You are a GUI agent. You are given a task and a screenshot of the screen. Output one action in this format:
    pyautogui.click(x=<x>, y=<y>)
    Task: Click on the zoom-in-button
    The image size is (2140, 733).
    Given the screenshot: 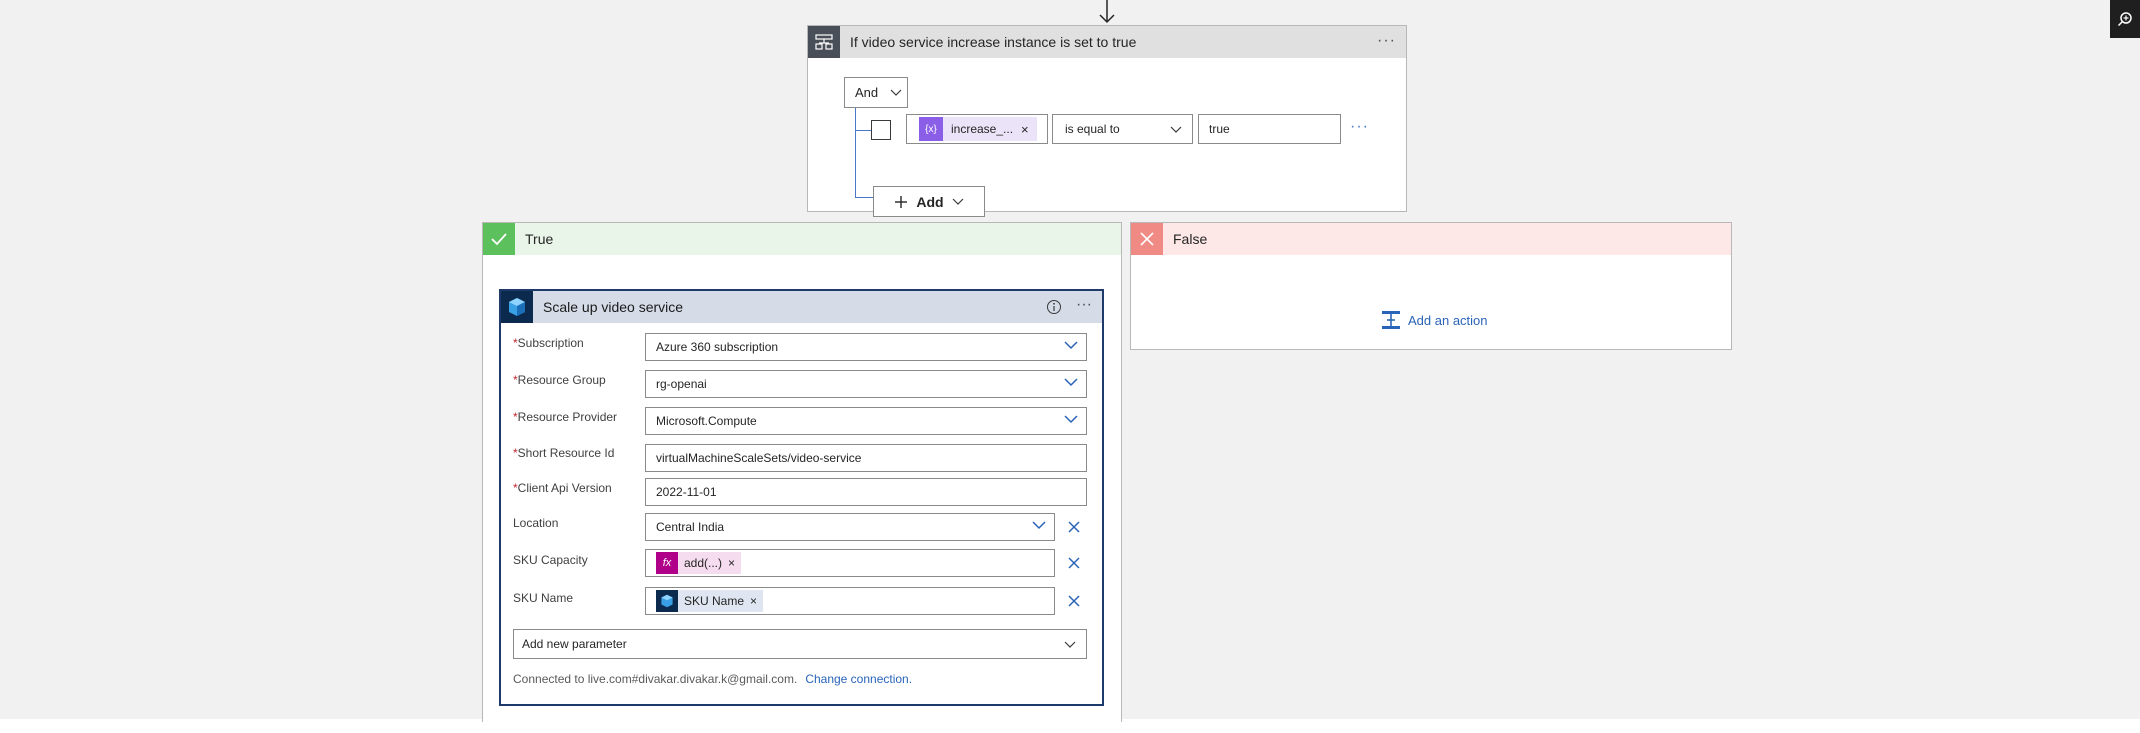 What is the action you would take?
    pyautogui.click(x=2125, y=19)
    